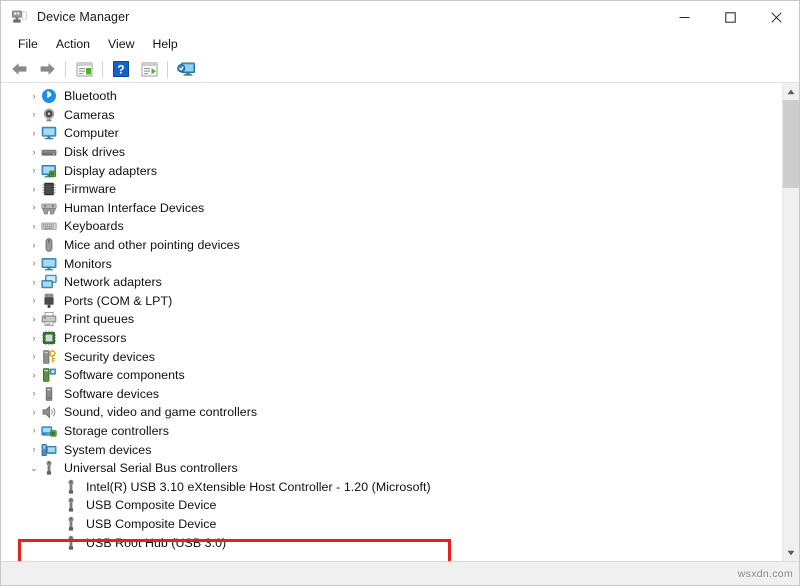 This screenshot has width=800, height=586. Describe the element at coordinates (49, 282) in the screenshot. I see `network-adapter-icon` at that location.